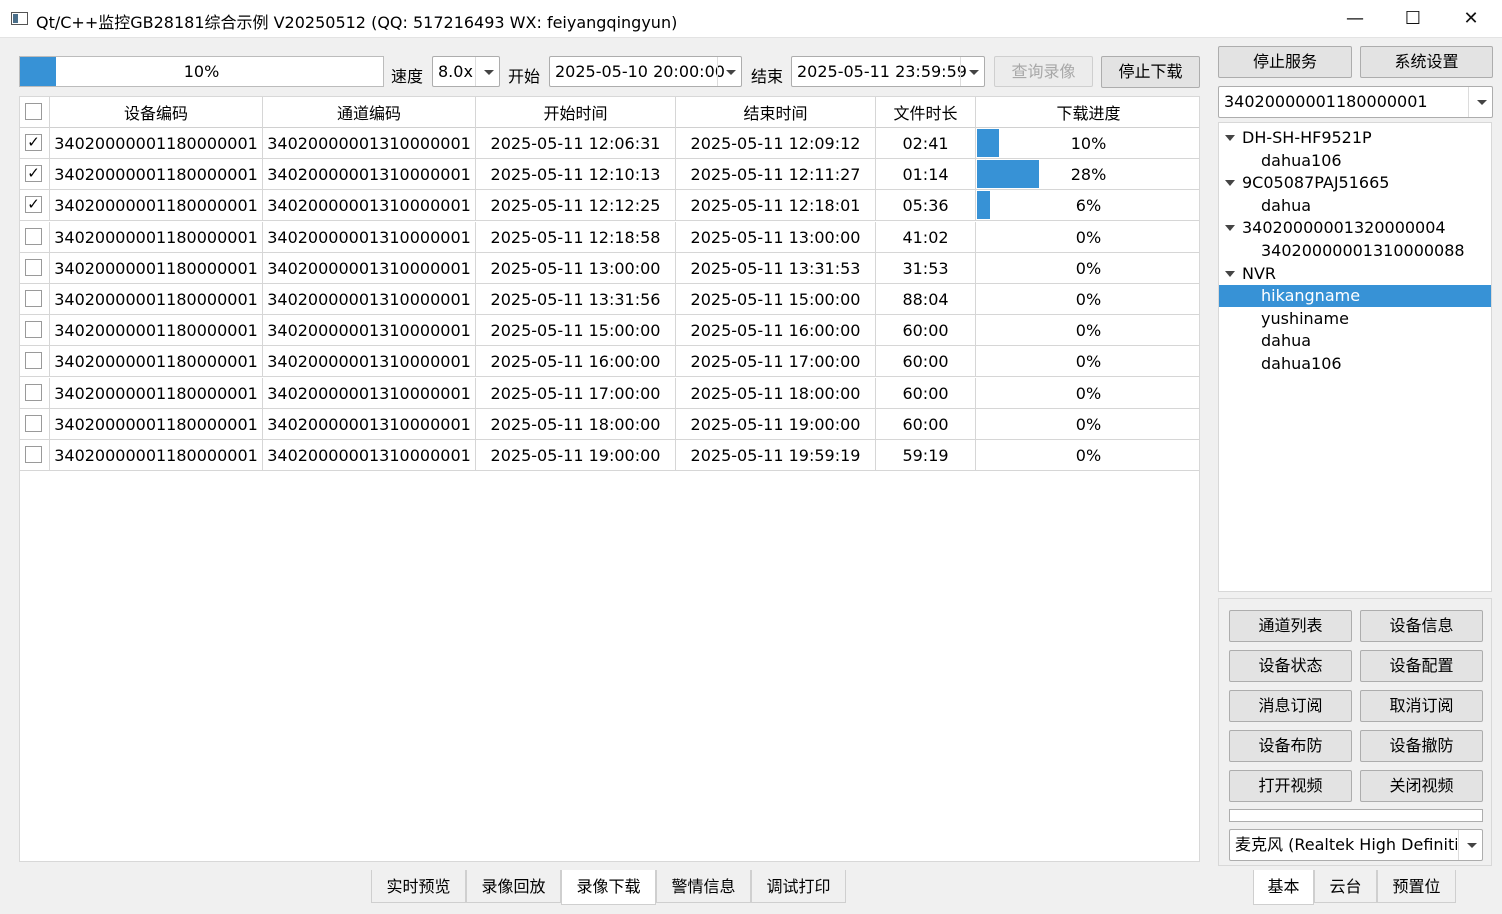 This screenshot has width=1502, height=914. Describe the element at coordinates (776, 112) in the screenshot. I see `header-end-time: 结束时间` at that location.